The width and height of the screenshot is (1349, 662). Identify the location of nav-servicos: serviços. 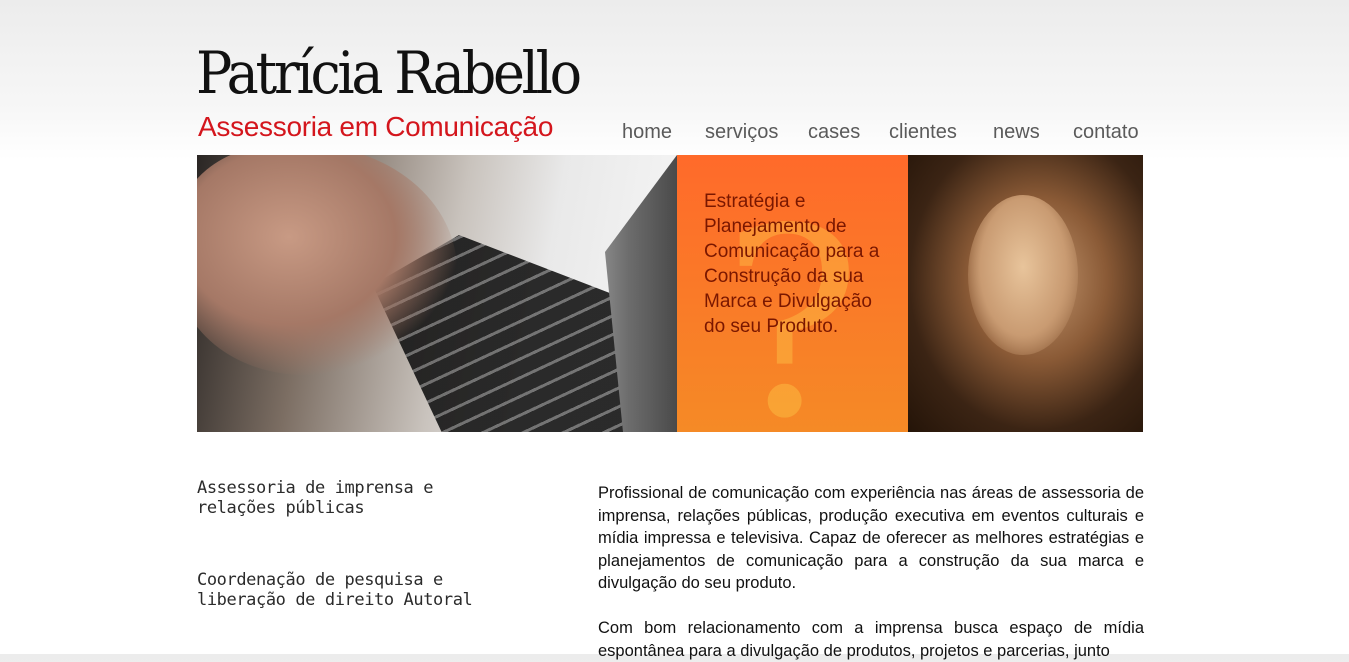
(741, 132).